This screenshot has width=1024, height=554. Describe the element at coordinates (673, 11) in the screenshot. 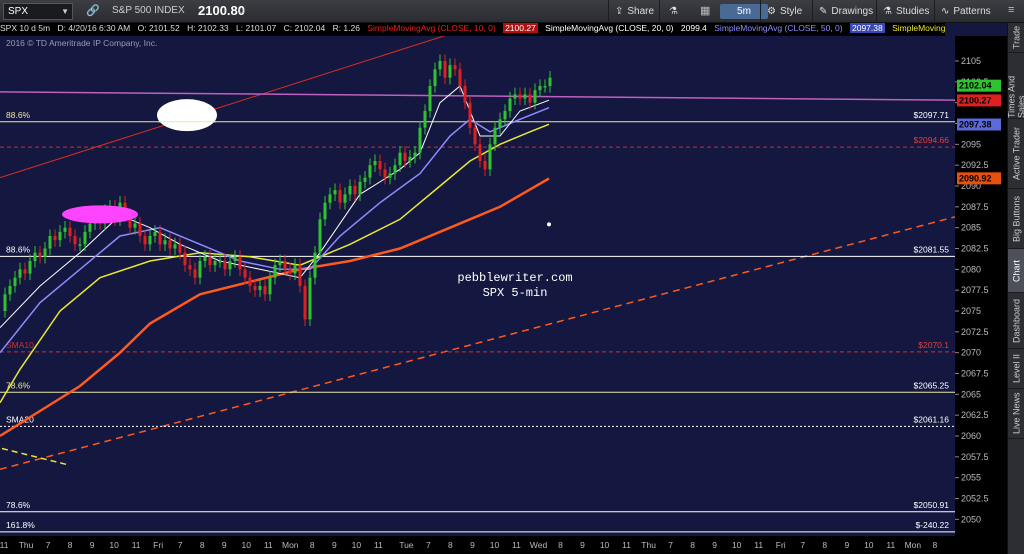

I see `flask-button: ⚗` at that location.